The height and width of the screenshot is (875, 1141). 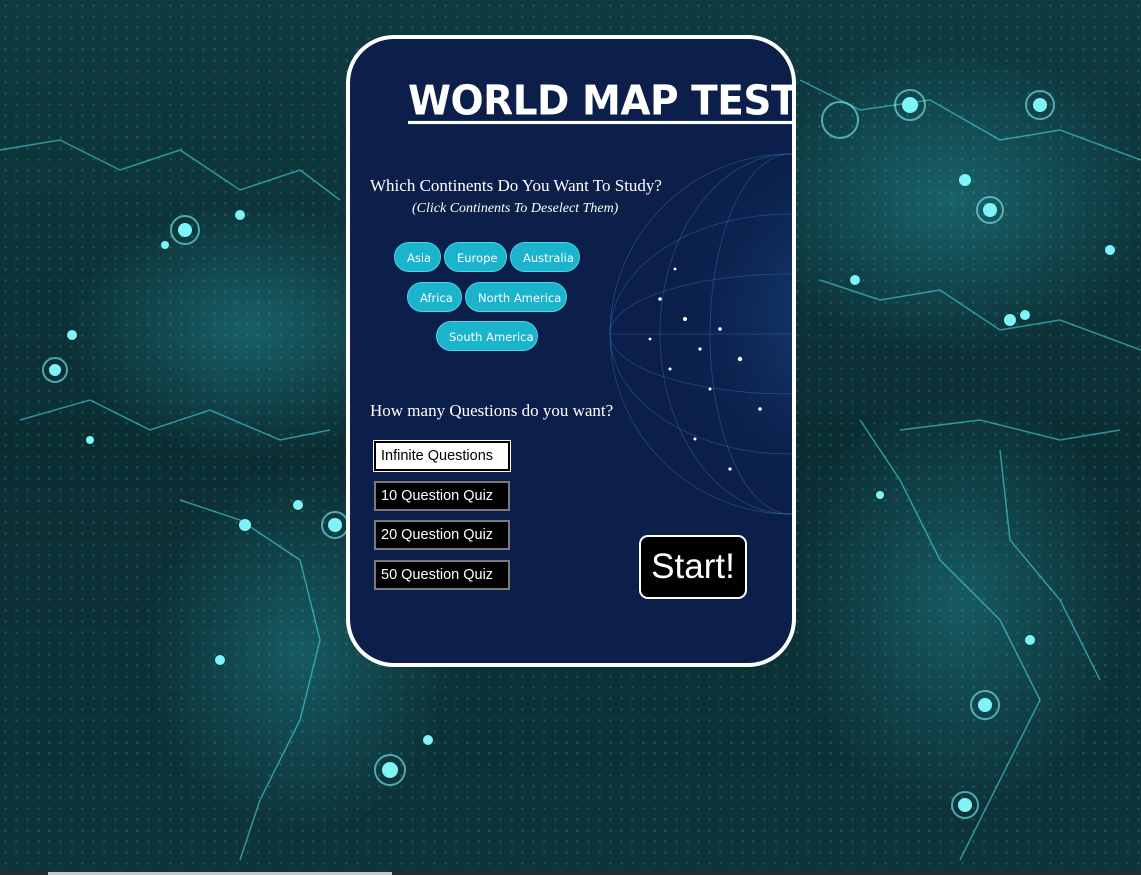 I want to click on continents-hint: (Click Continents To Deselect Them), so click(x=515, y=208).